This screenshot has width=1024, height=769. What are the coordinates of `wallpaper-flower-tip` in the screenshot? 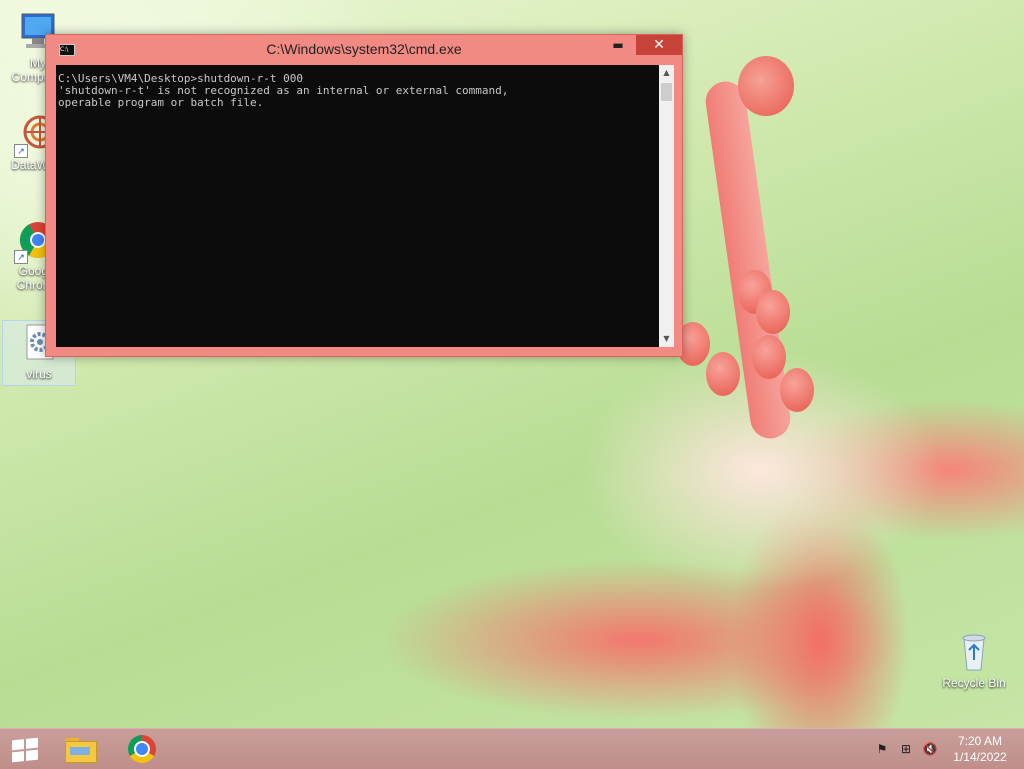 It's located at (766, 86).